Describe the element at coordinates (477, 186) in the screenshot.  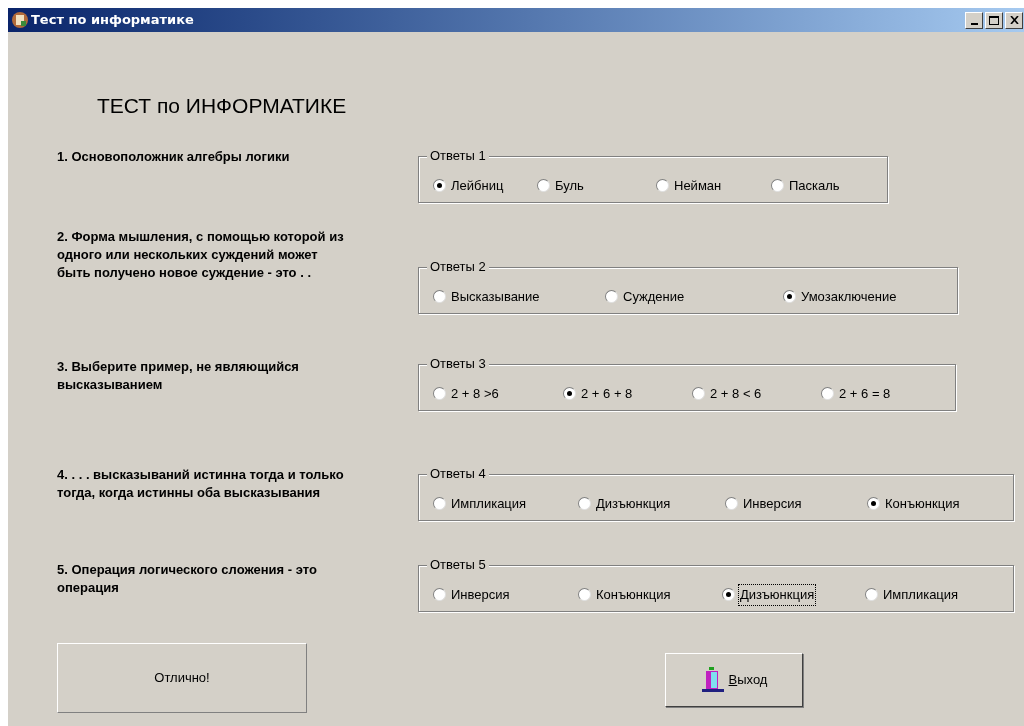
I see `option-label: Лейбниц` at that location.